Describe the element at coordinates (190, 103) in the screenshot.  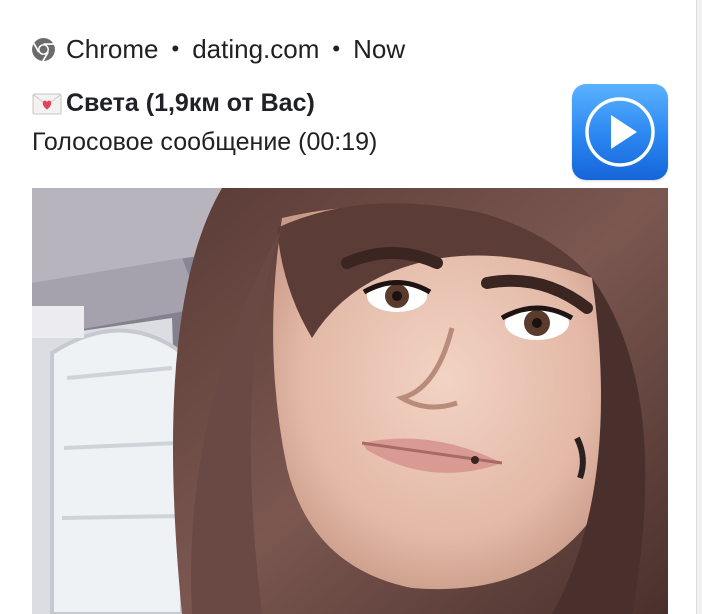
I see `notification-title: Света (1,9км от Вас)` at that location.